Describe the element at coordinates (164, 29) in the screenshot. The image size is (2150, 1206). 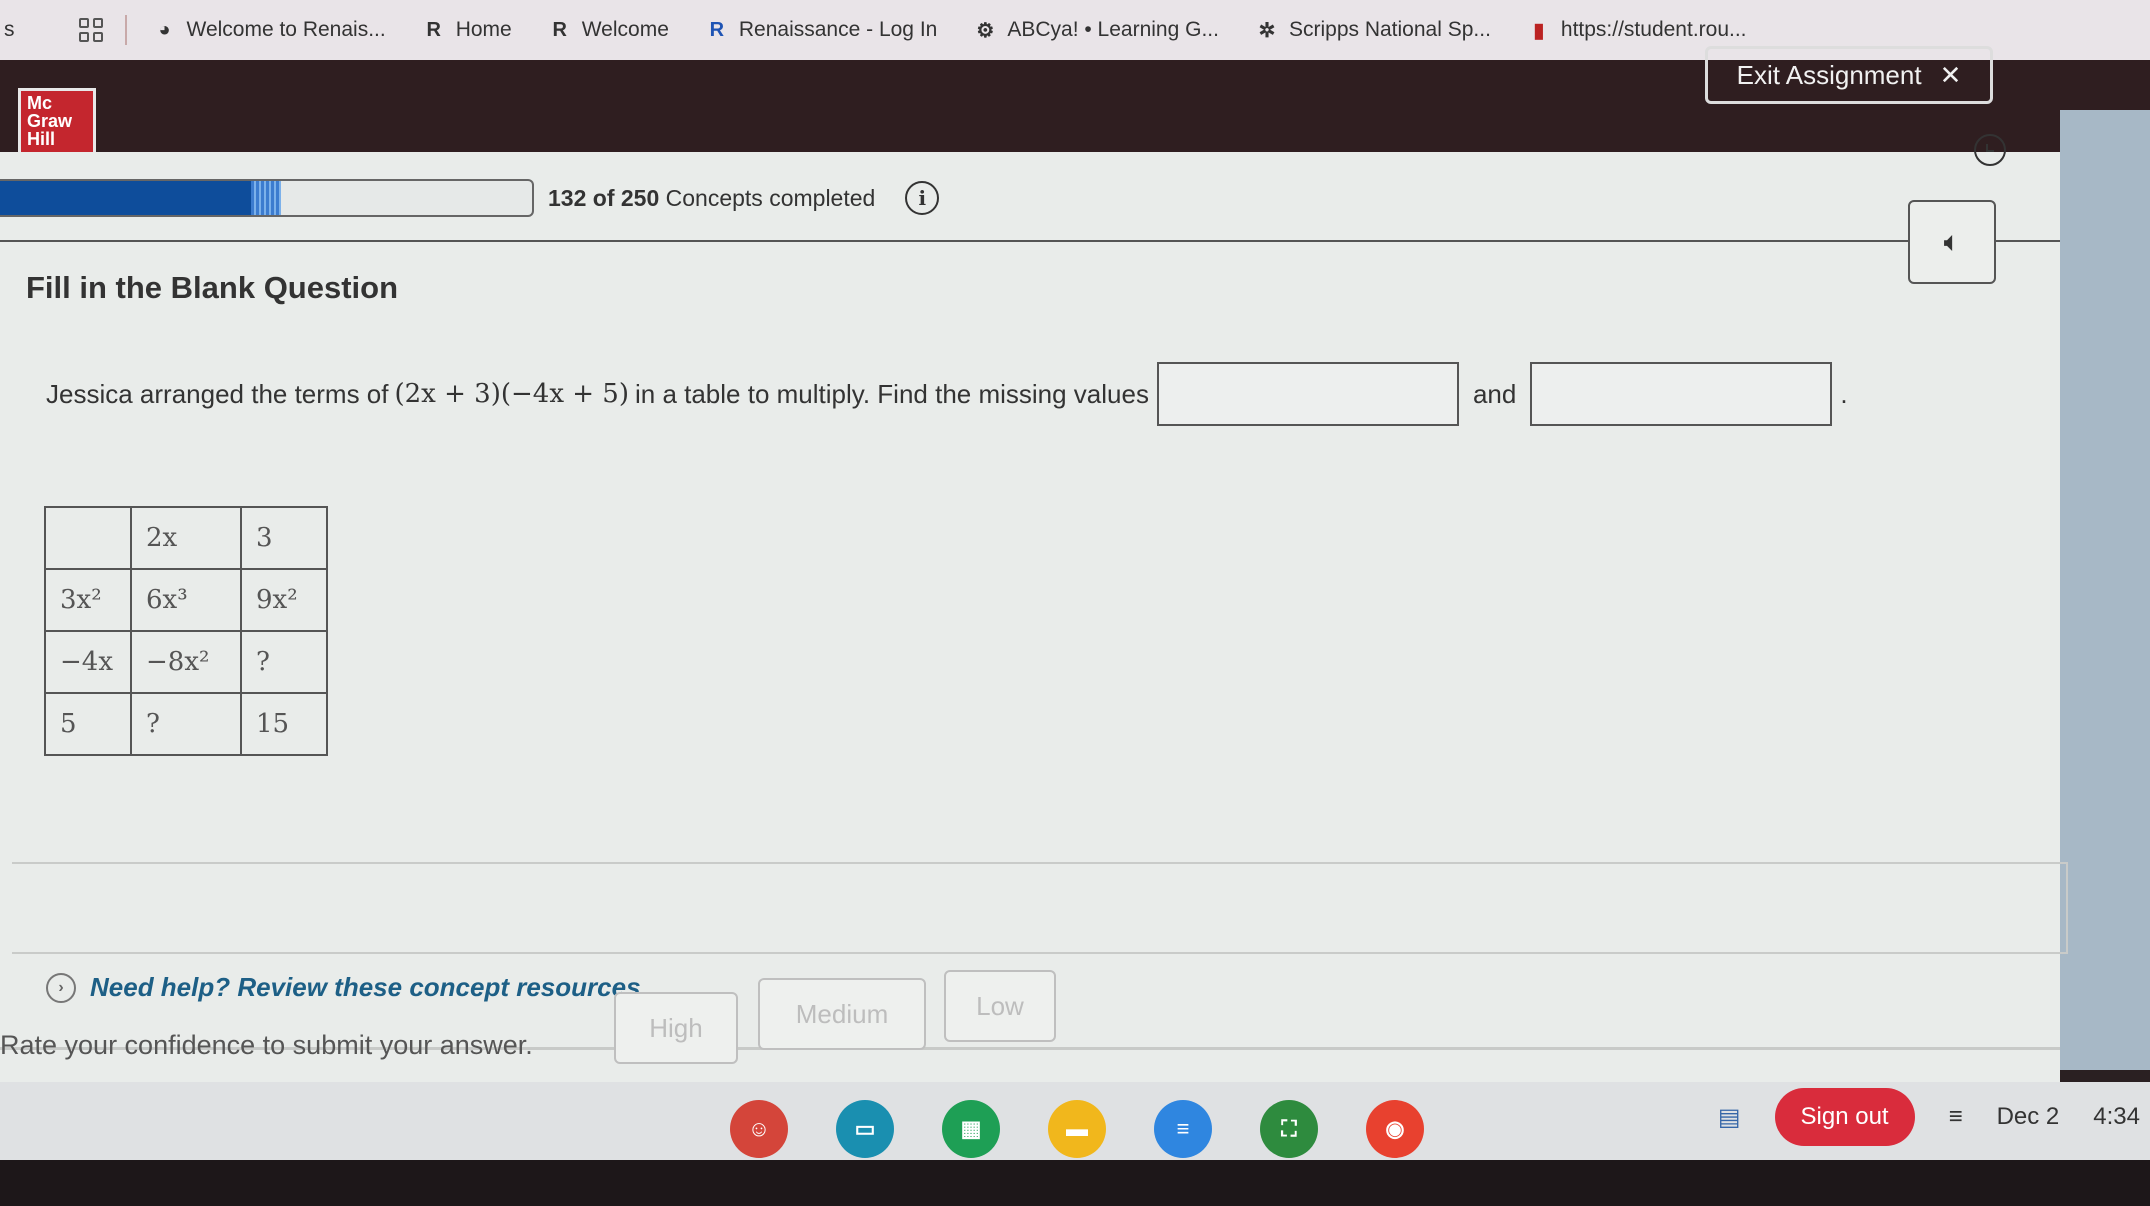
I see `globe-icon: ◕` at that location.